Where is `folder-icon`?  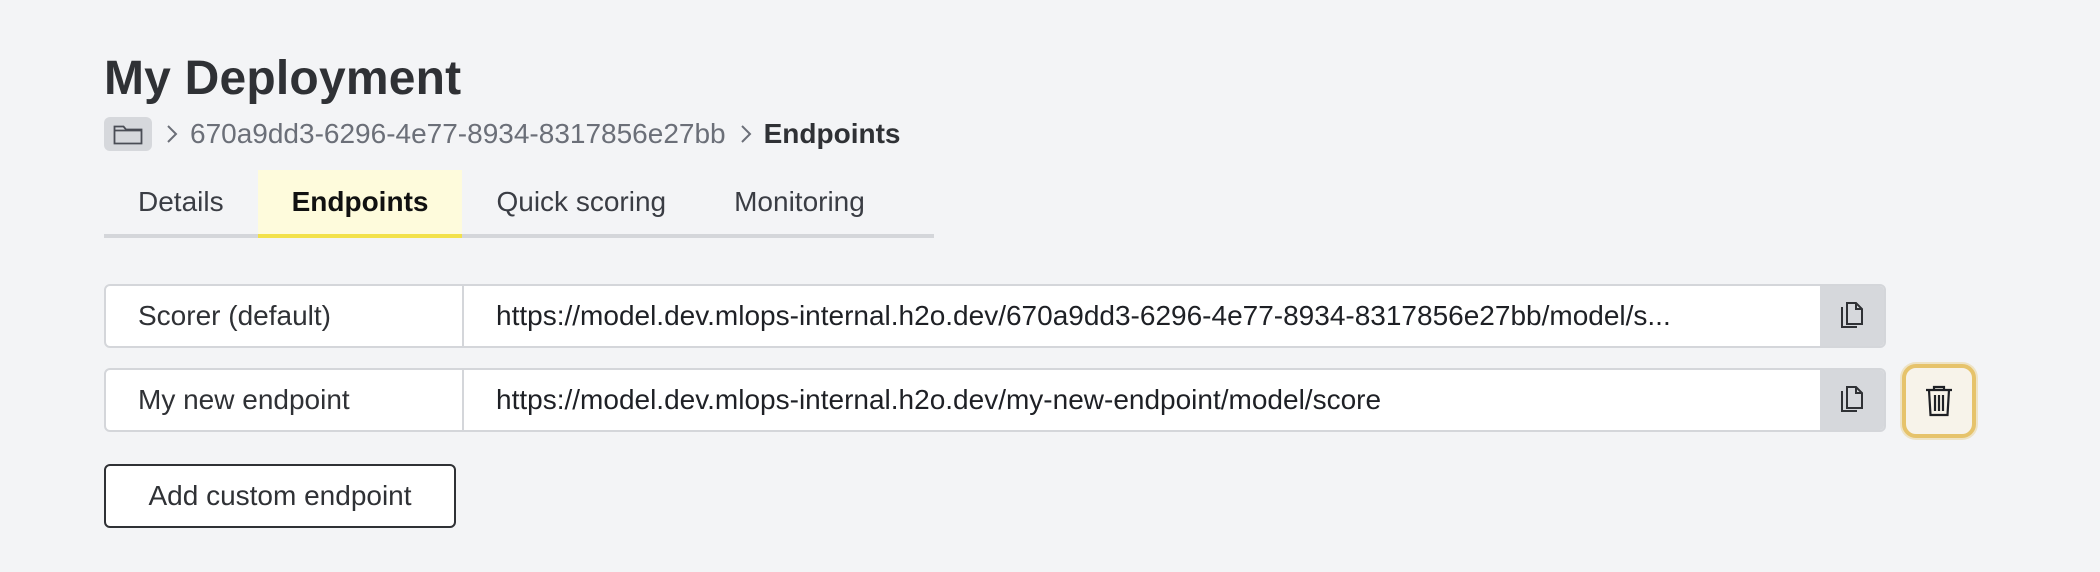
folder-icon is located at coordinates (128, 134).